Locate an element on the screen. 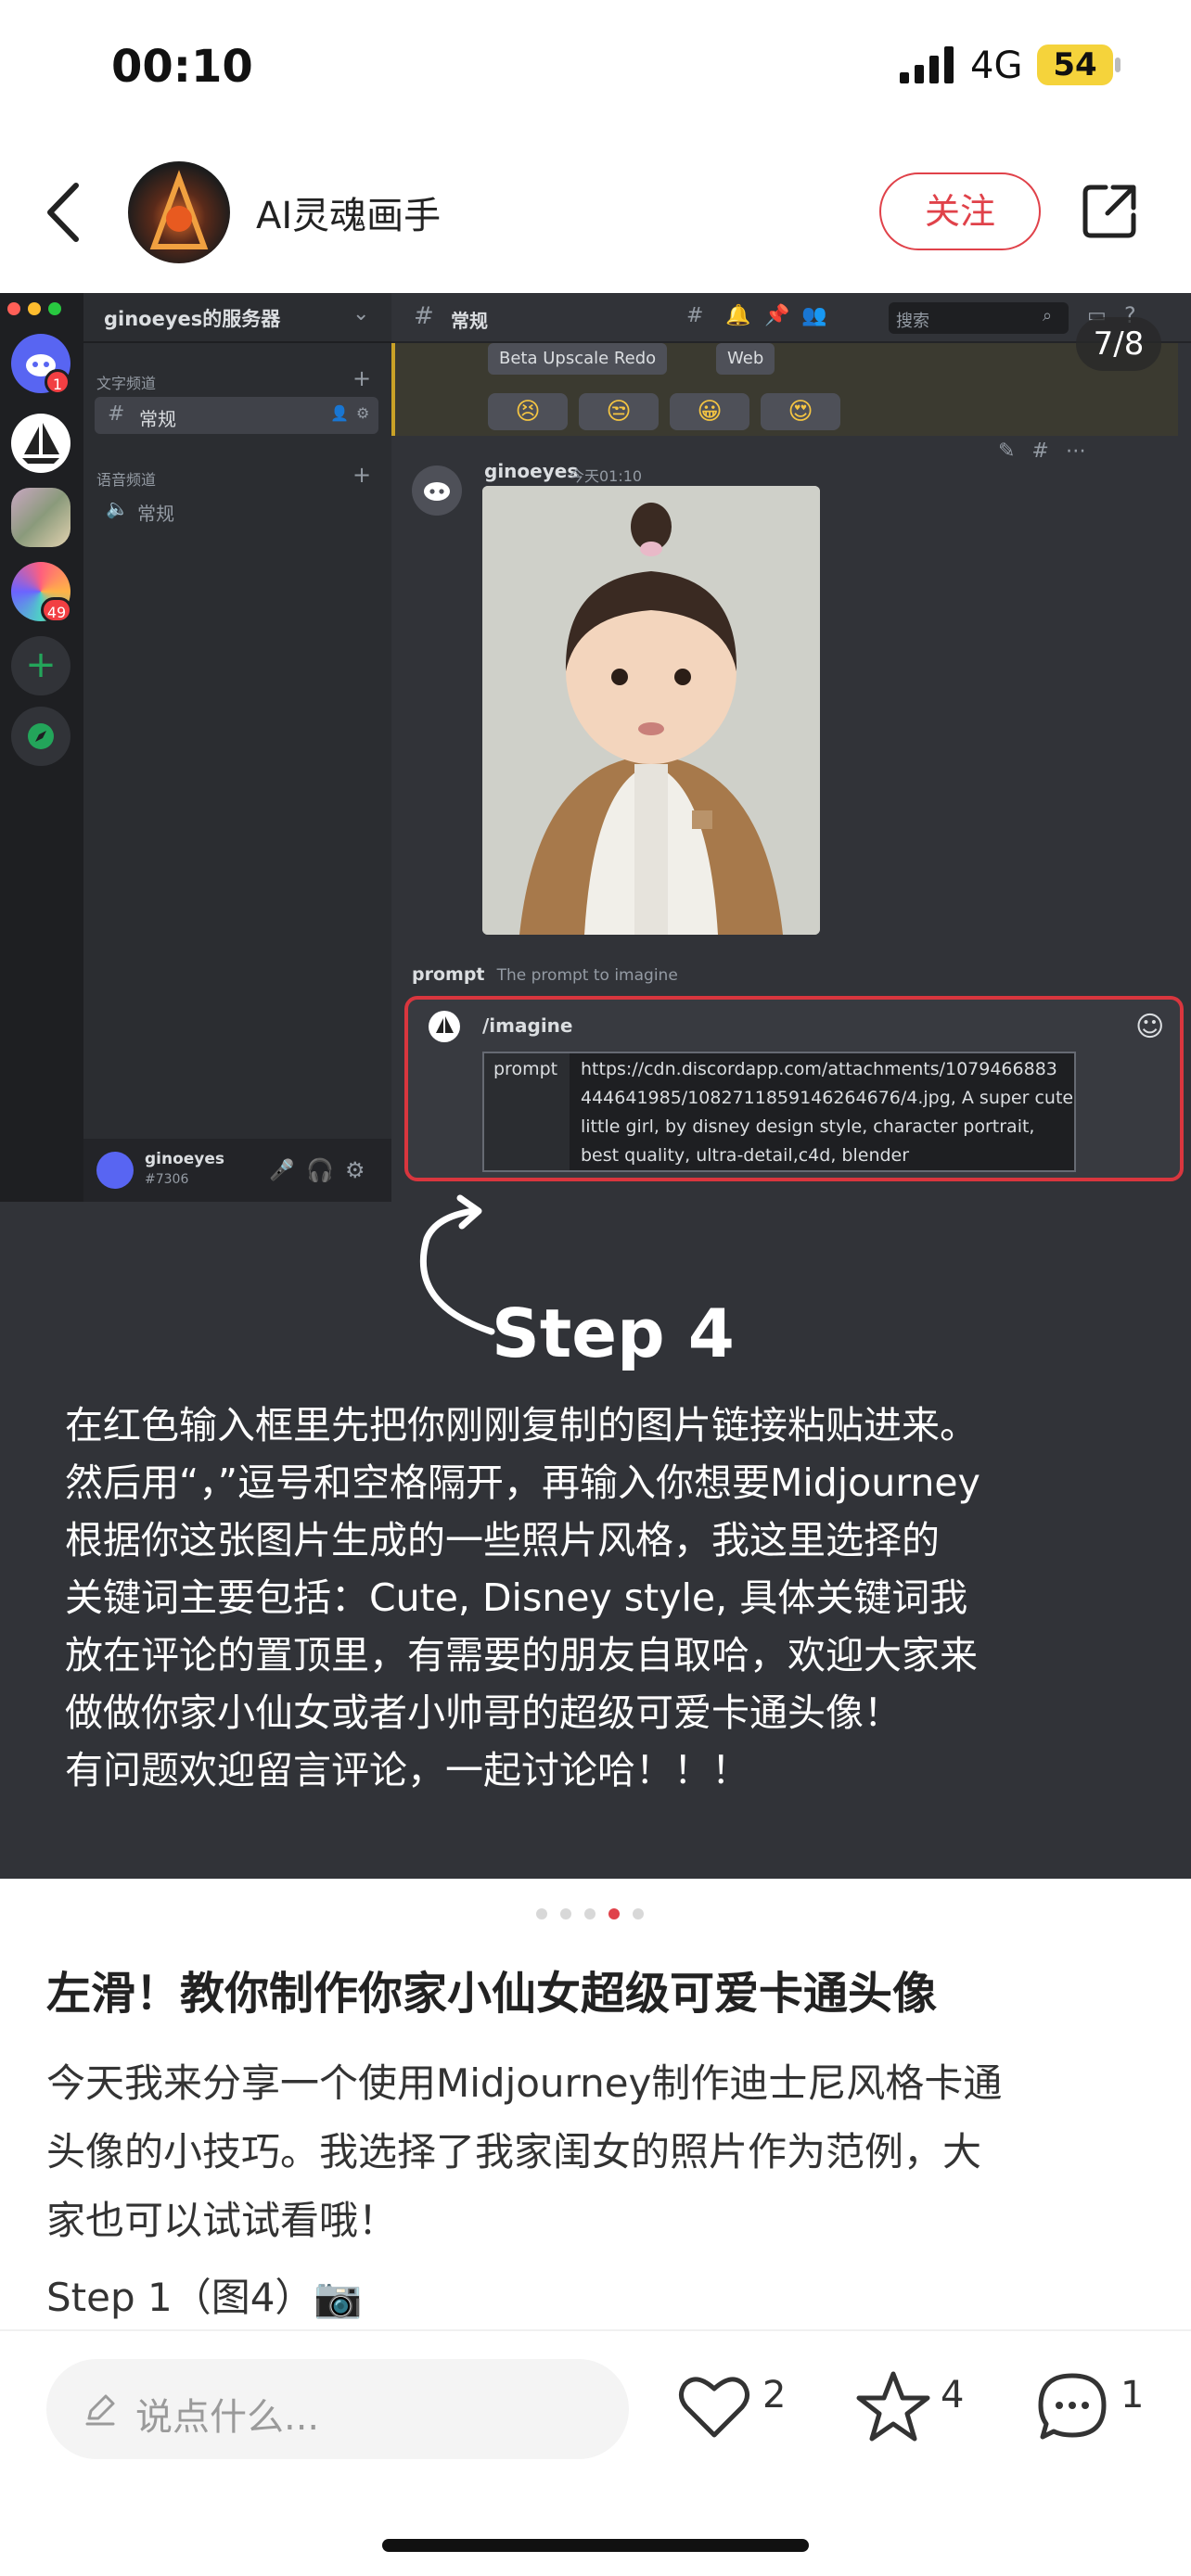 The height and width of the screenshot is (2576, 1191). midjourney-server-icon is located at coordinates (40, 443).